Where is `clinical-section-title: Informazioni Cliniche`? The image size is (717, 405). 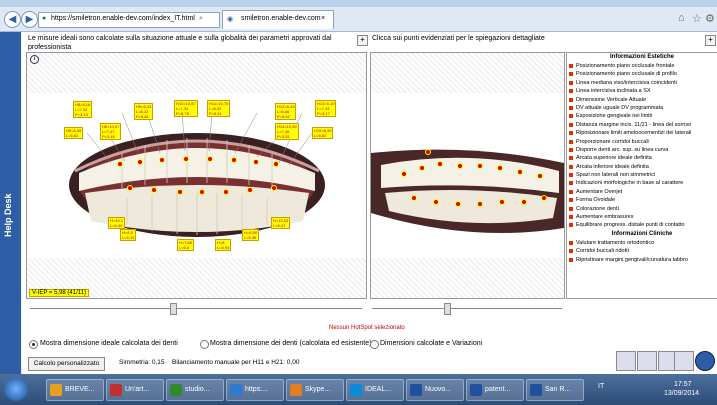 clinical-section-title: Informazioni Cliniche is located at coordinates (642, 233).